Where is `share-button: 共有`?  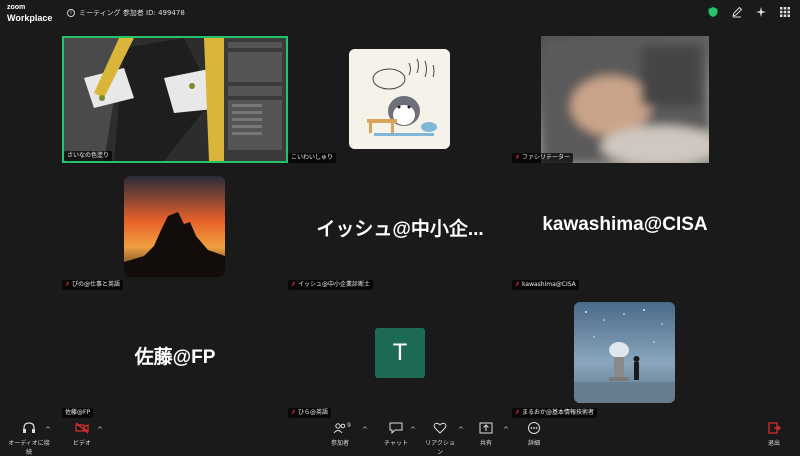 share-button: 共有 is located at coordinates (486, 434).